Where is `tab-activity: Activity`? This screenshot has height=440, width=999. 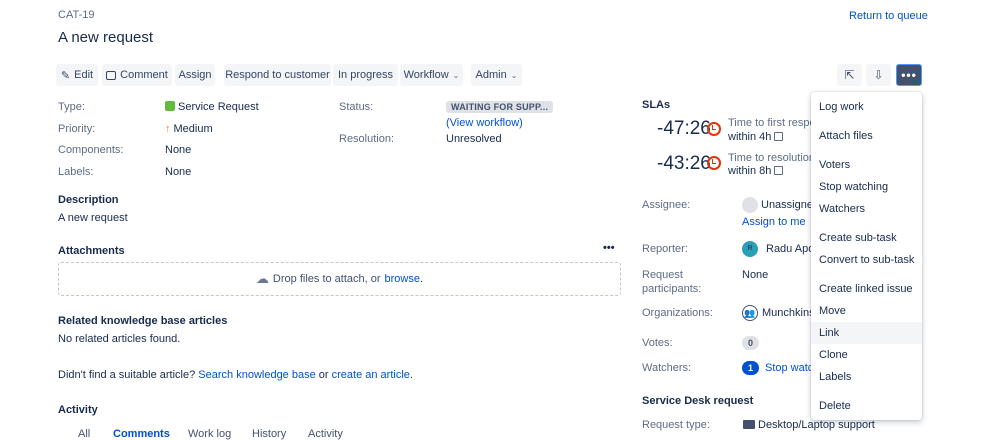
tab-activity: Activity is located at coordinates (325, 434).